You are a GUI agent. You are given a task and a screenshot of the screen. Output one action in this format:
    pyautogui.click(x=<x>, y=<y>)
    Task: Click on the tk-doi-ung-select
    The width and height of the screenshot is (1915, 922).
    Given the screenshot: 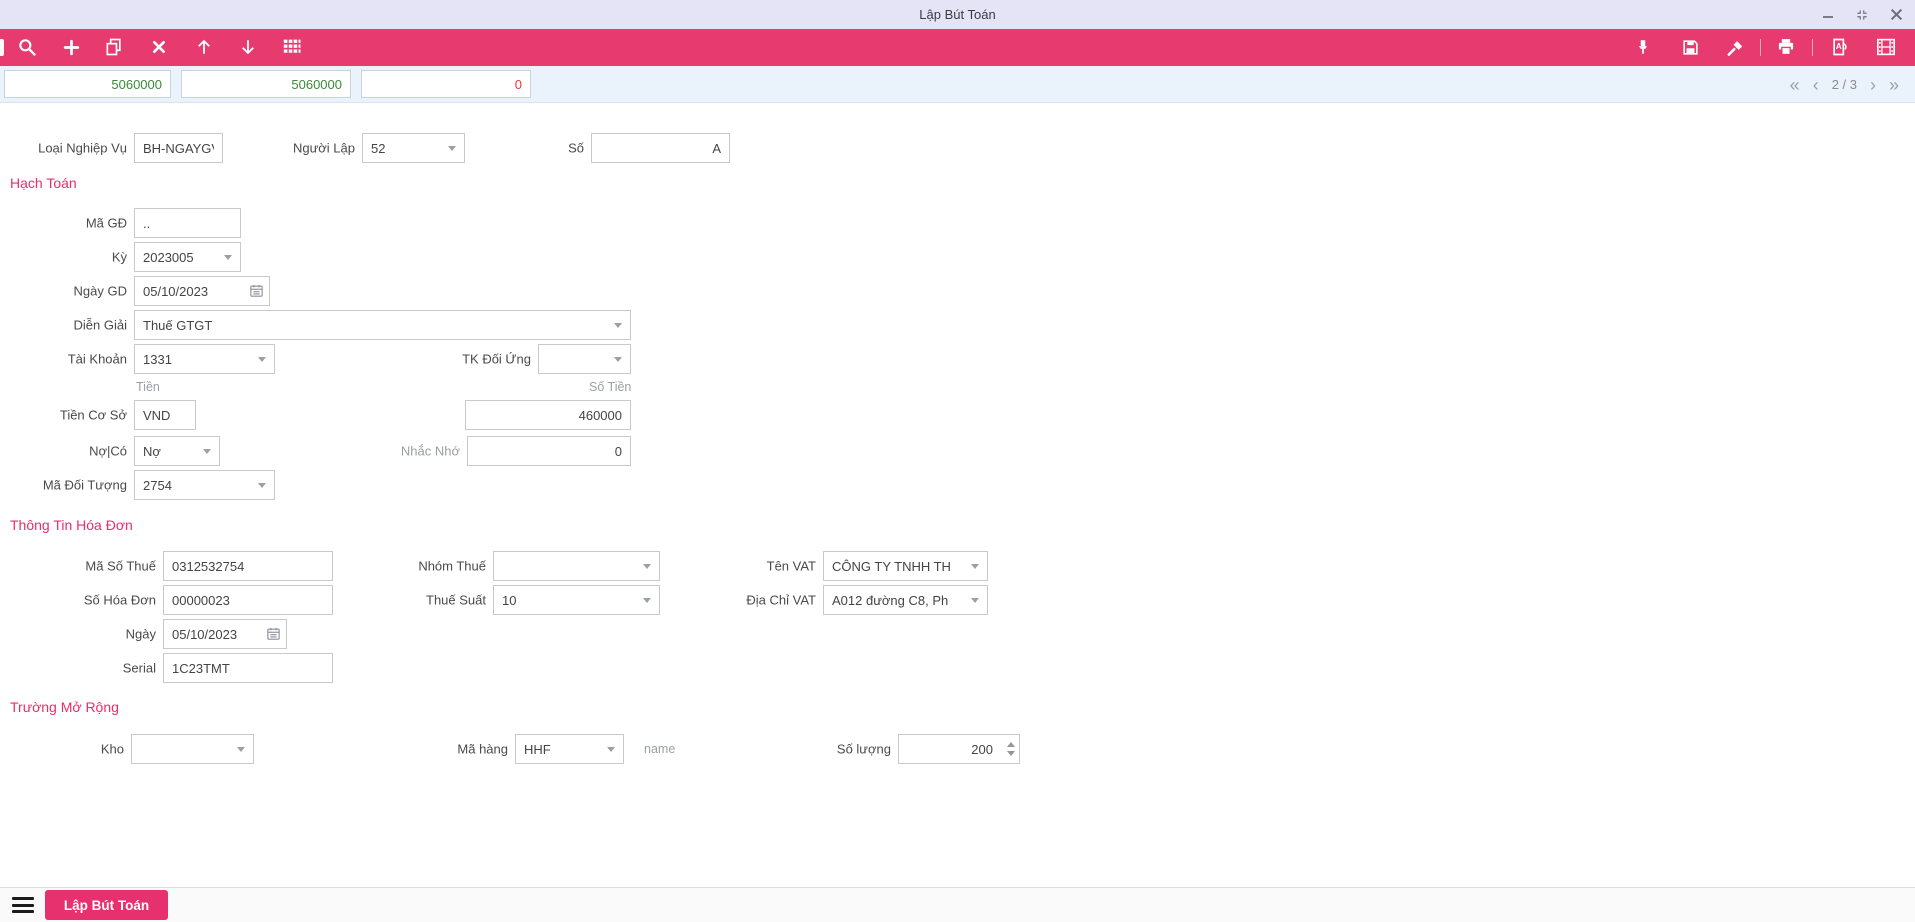 What is the action you would take?
    pyautogui.click(x=584, y=359)
    